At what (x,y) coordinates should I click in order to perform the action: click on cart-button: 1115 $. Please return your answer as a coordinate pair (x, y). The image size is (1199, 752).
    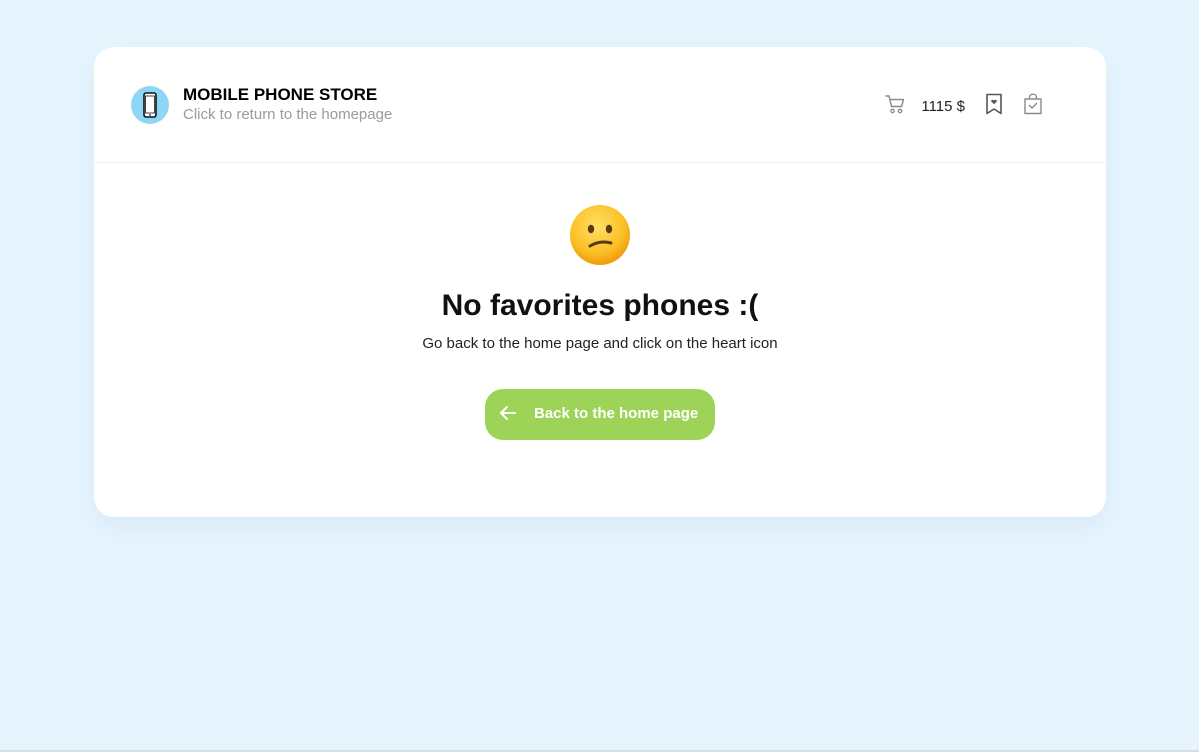
    Looking at the image, I should click on (925, 106).